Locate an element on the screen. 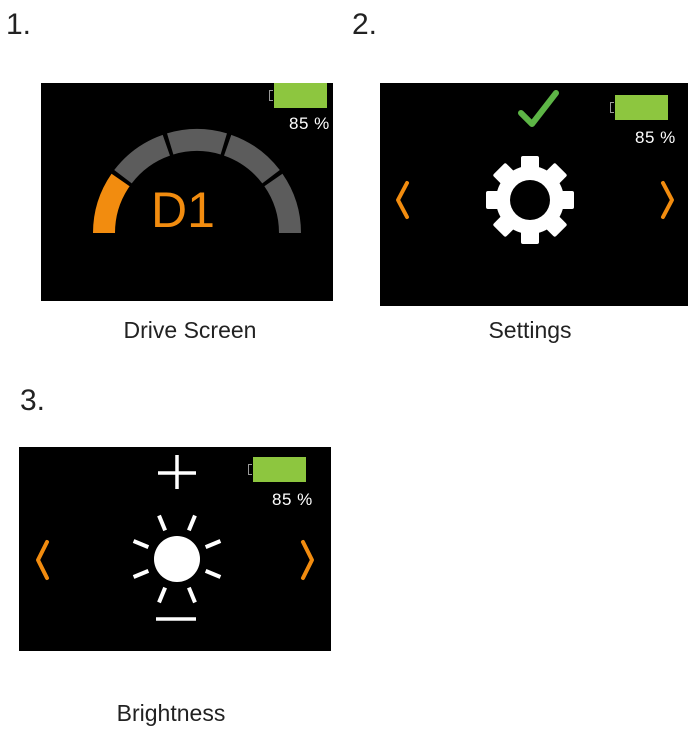  panel-number: 1. is located at coordinates (19, 24).